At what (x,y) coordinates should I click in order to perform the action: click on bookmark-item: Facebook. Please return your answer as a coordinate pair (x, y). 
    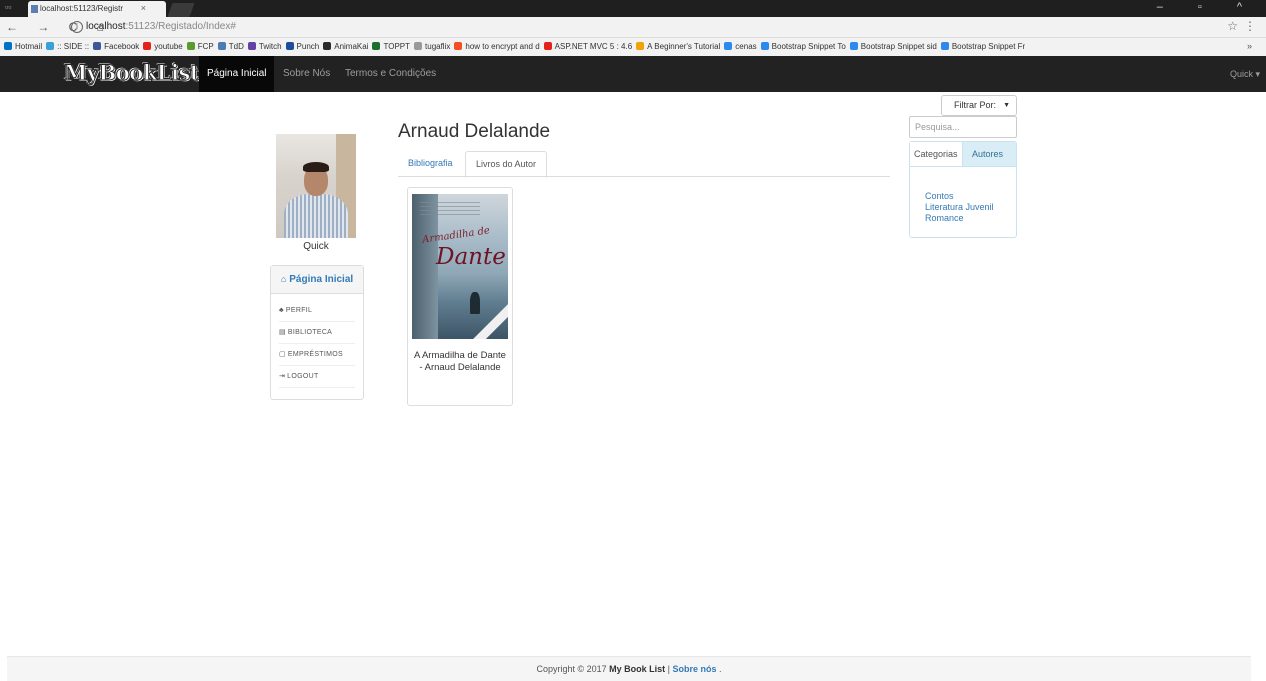
    Looking at the image, I should click on (116, 46).